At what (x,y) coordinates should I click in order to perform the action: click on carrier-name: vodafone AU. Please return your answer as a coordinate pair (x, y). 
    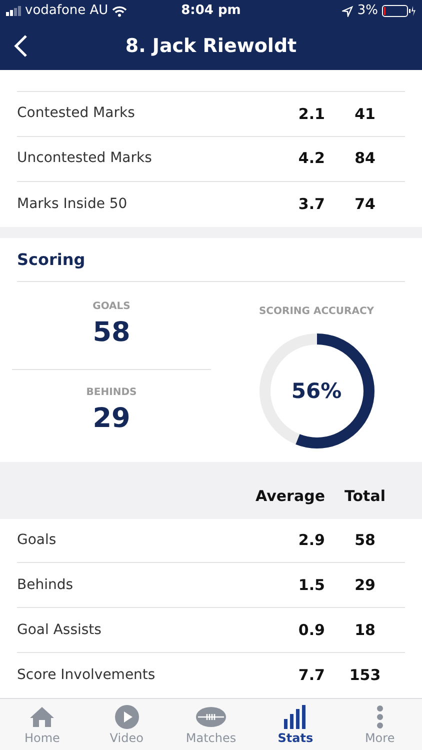
    Looking at the image, I should click on (66, 11).